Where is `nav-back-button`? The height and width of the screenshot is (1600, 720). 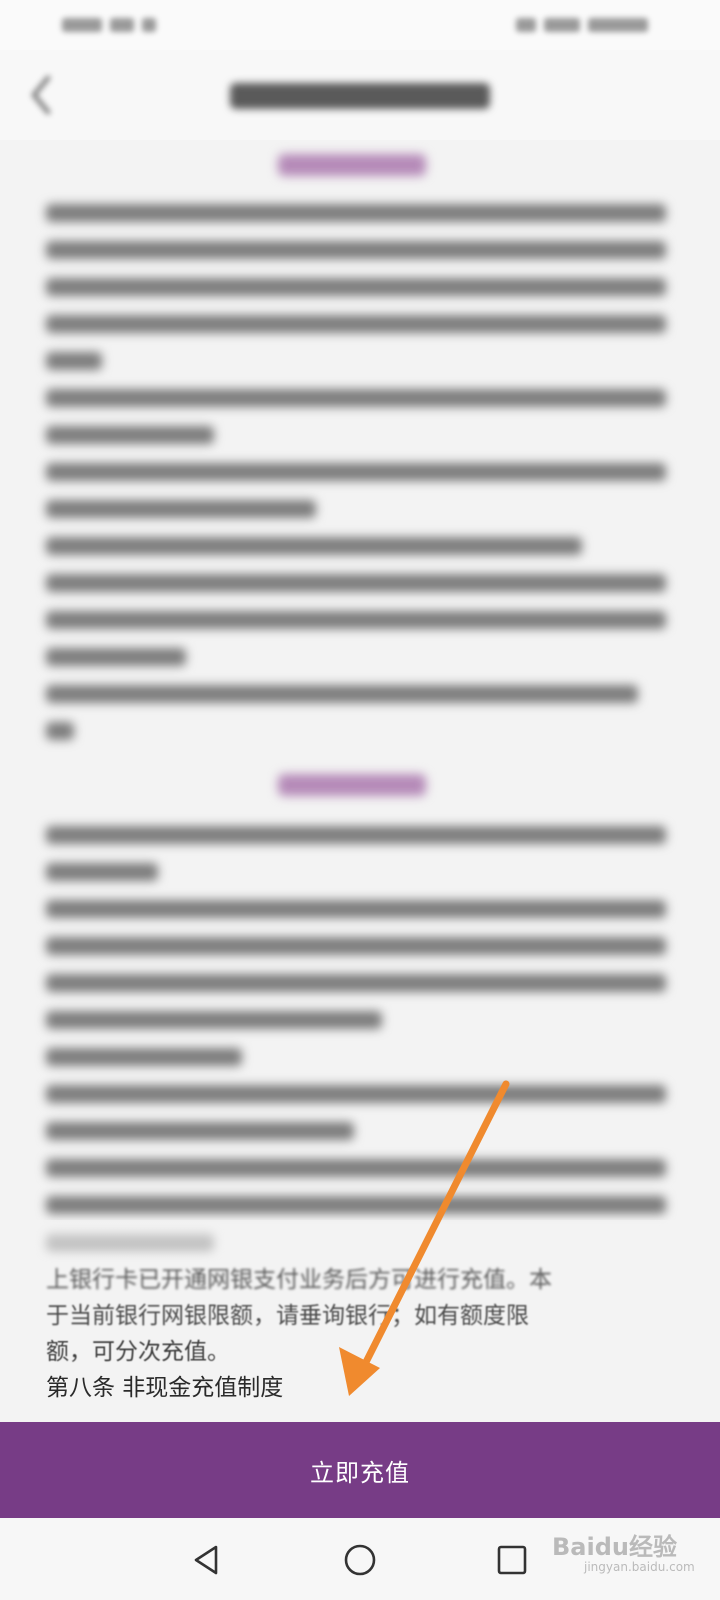 nav-back-button is located at coordinates (206, 1560).